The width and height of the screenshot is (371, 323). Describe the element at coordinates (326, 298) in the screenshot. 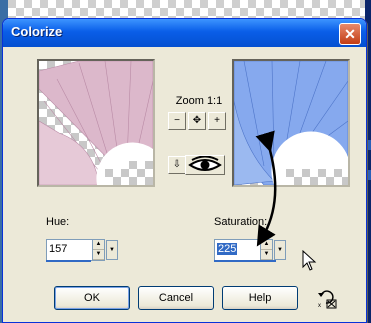

I see `reset-icon: x` at that location.